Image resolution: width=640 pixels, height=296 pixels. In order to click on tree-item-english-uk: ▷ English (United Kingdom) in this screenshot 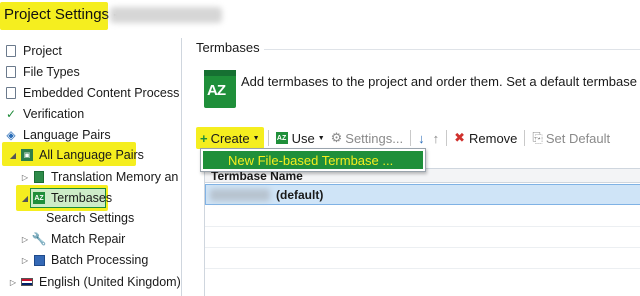, I will do `click(94, 282)`.